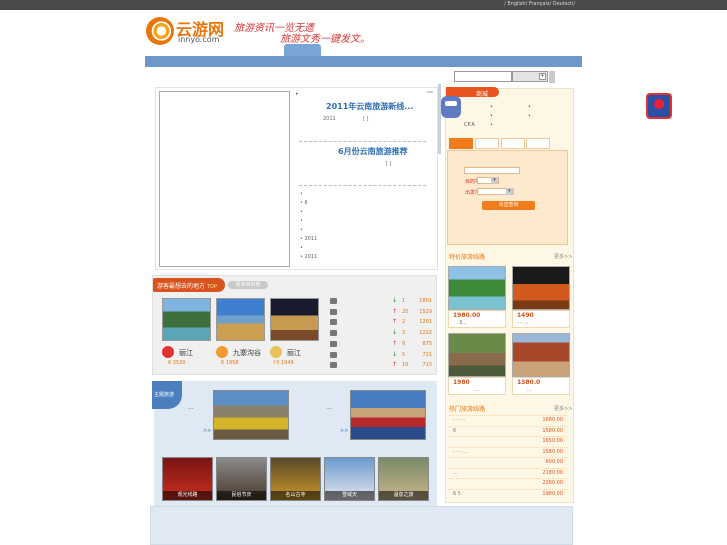  What do you see at coordinates (349, 479) in the screenshot?
I see `theme-thumb-4: 雪域天` at bounding box center [349, 479].